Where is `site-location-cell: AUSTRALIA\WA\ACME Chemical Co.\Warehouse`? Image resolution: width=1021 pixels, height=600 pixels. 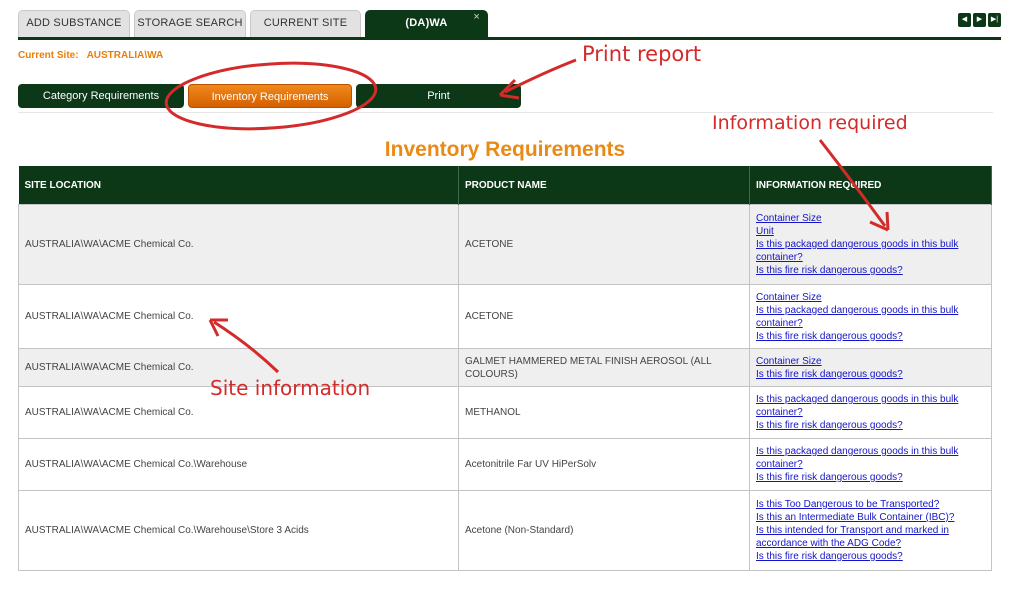
site-location-cell: AUSTRALIA\WA\ACME Chemical Co.\Warehouse is located at coordinates (238, 464).